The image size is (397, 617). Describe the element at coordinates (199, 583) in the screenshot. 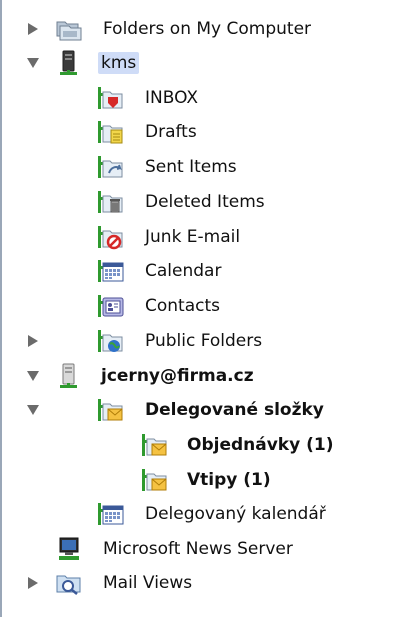

I see `tree-item-mail-views: Mail Views` at that location.